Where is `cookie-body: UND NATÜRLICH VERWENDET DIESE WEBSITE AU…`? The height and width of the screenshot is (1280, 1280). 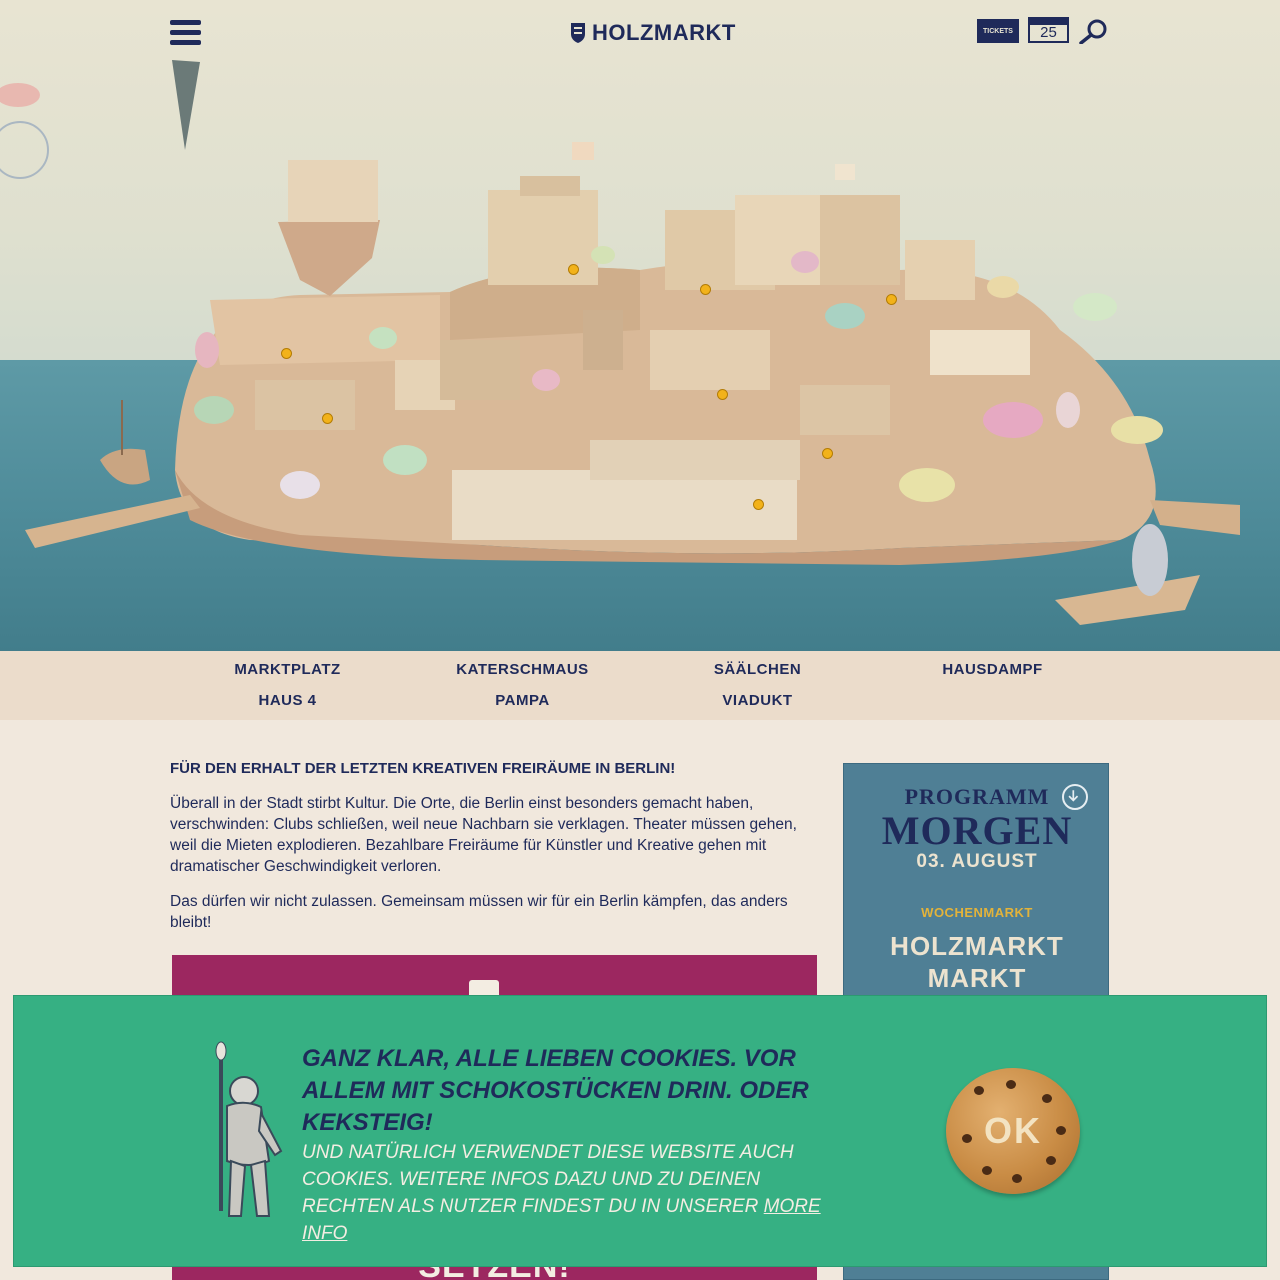
cookie-body: UND NATÜRLICH VERWENDET DIESE WEBSITE AU… is located at coordinates (548, 1179).